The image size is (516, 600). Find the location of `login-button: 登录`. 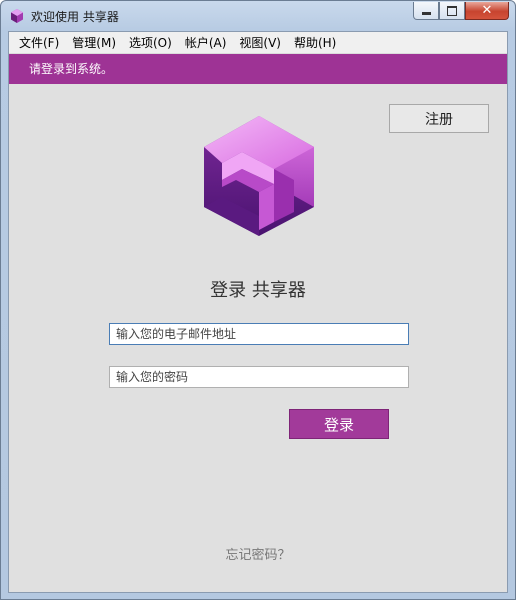

login-button: 登录 is located at coordinates (339, 424).